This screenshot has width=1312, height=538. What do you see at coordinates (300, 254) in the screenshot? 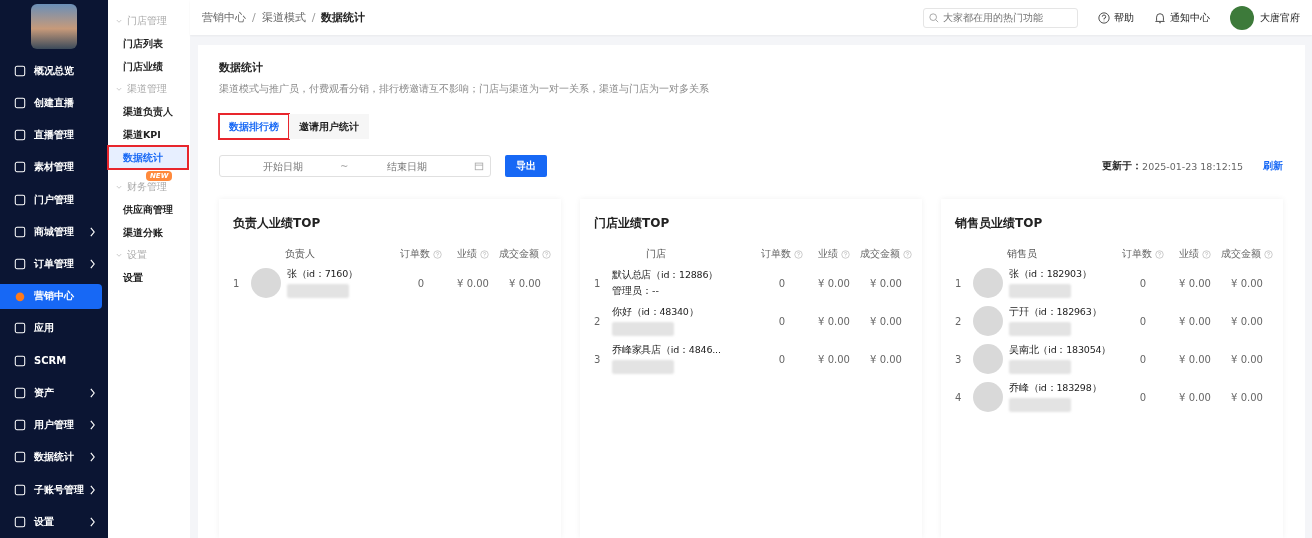
I see `column-header: 负责人` at bounding box center [300, 254].